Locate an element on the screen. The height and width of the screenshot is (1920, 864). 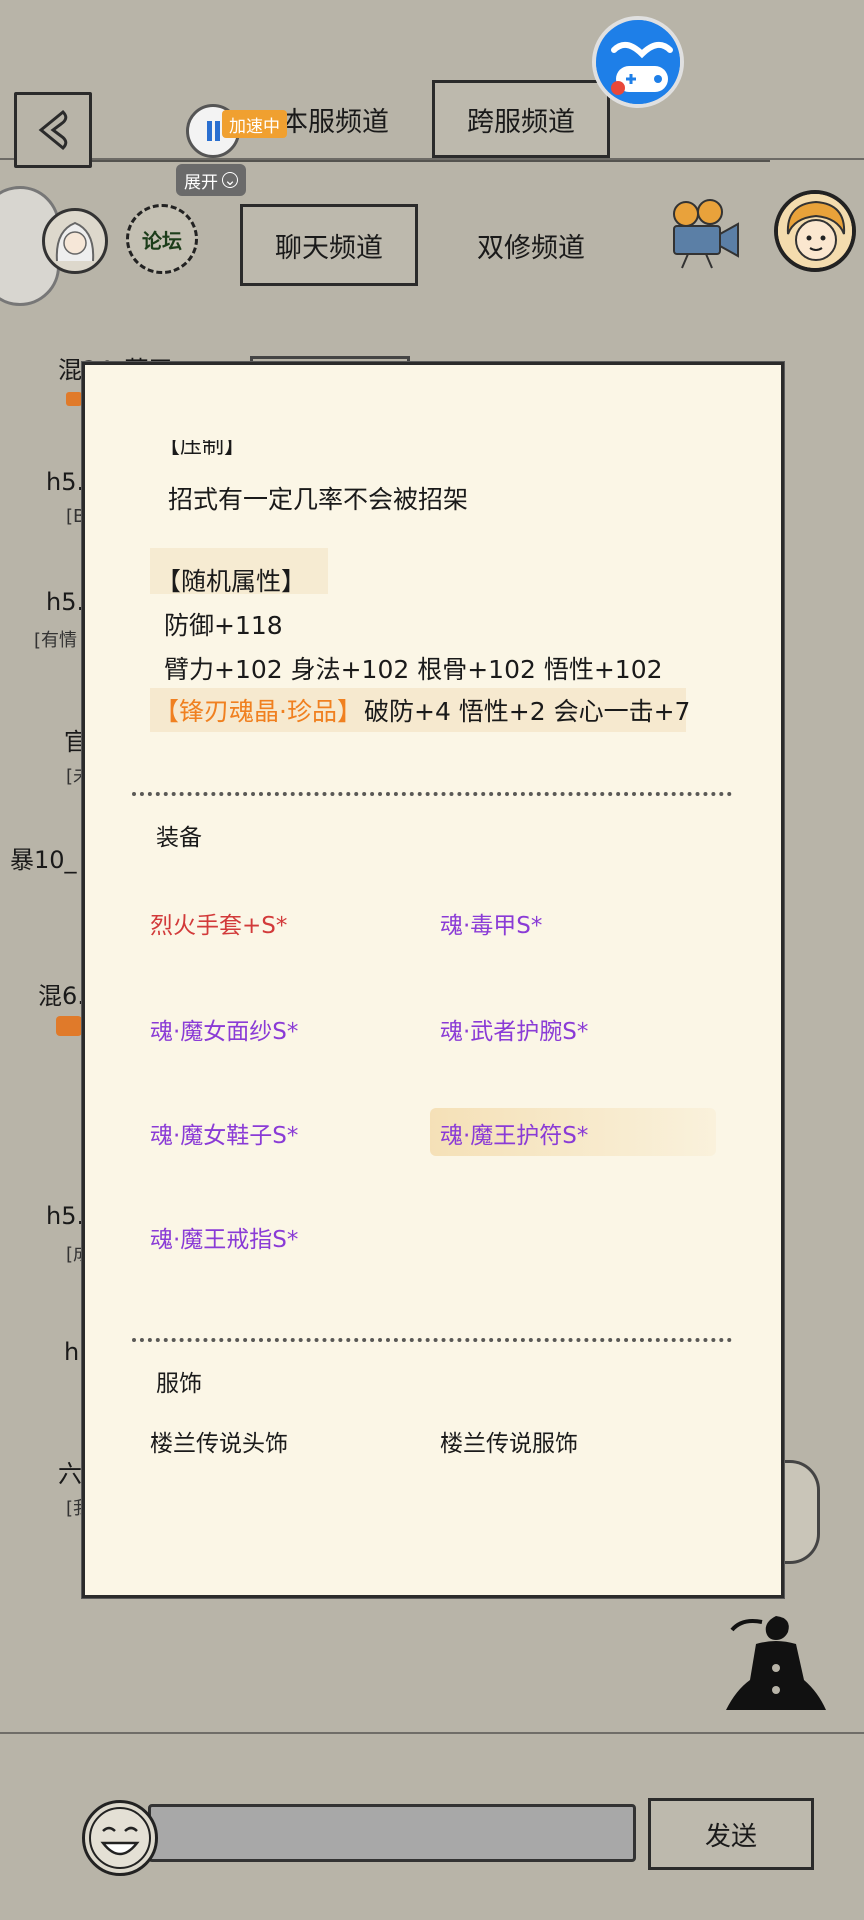
bottom-divider is located at coordinates (432, 1733).